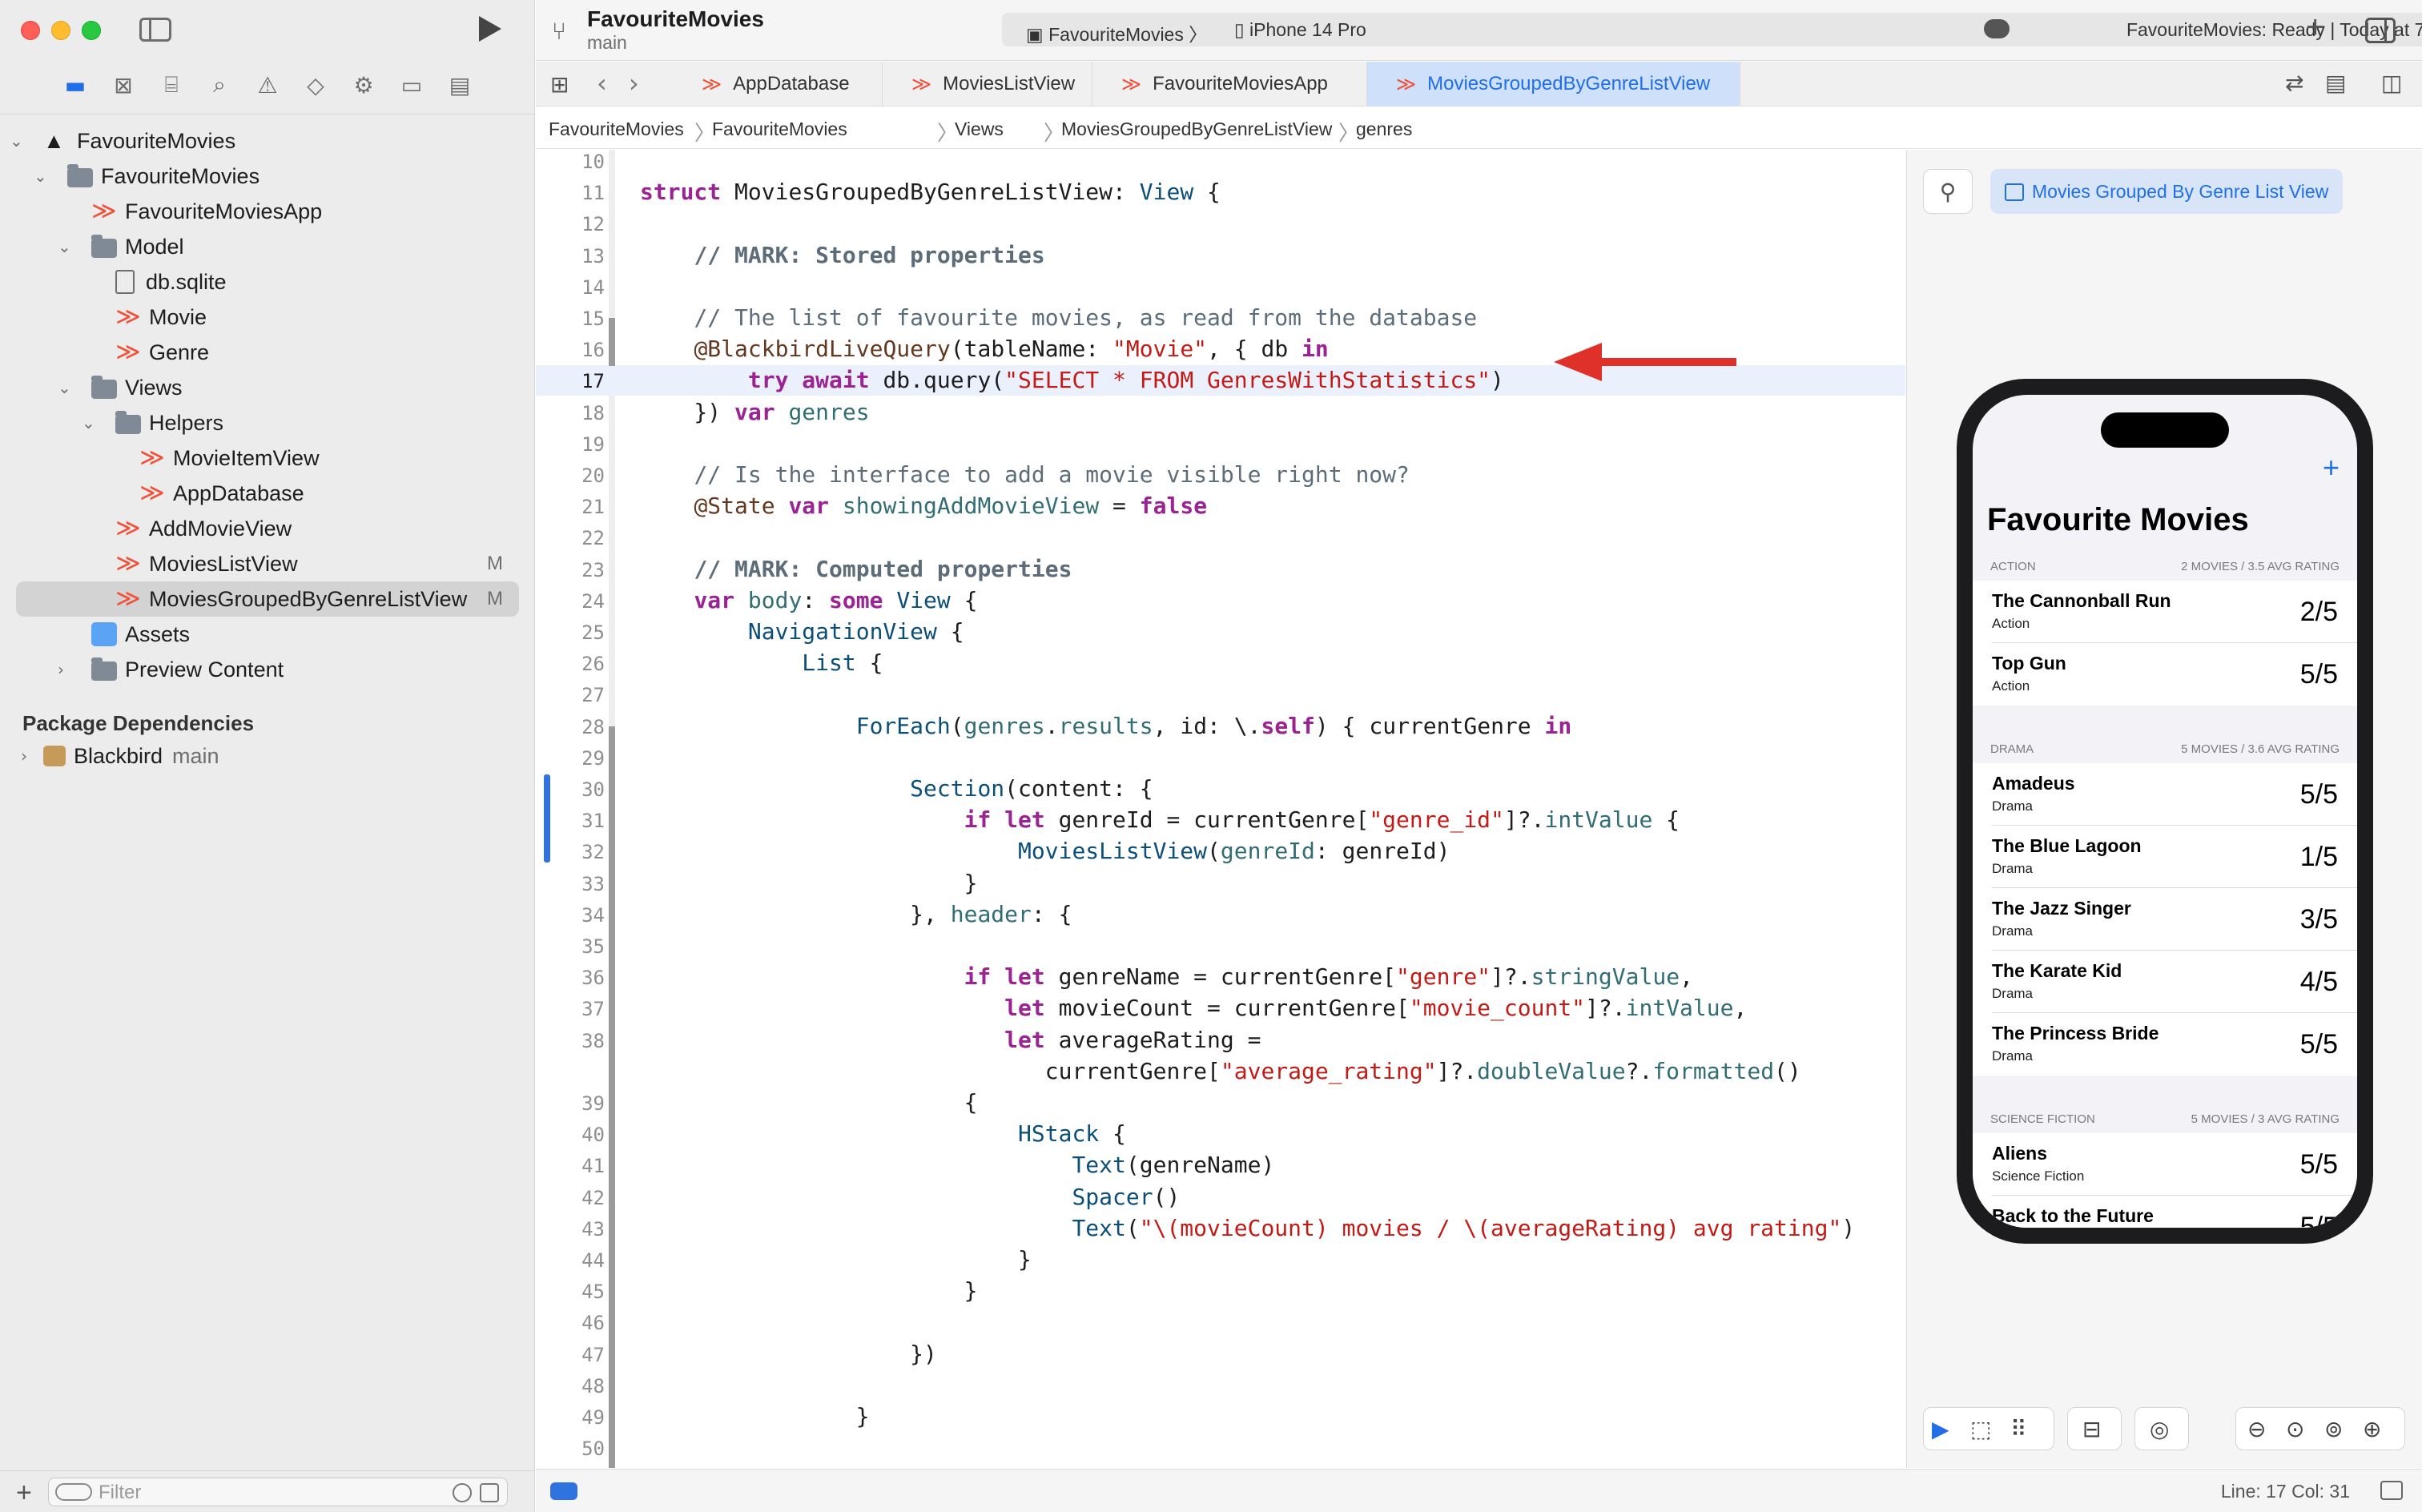  What do you see at coordinates (1300, 30) in the screenshot?
I see `run-destination: ▯ iPhone 14 Pro` at bounding box center [1300, 30].